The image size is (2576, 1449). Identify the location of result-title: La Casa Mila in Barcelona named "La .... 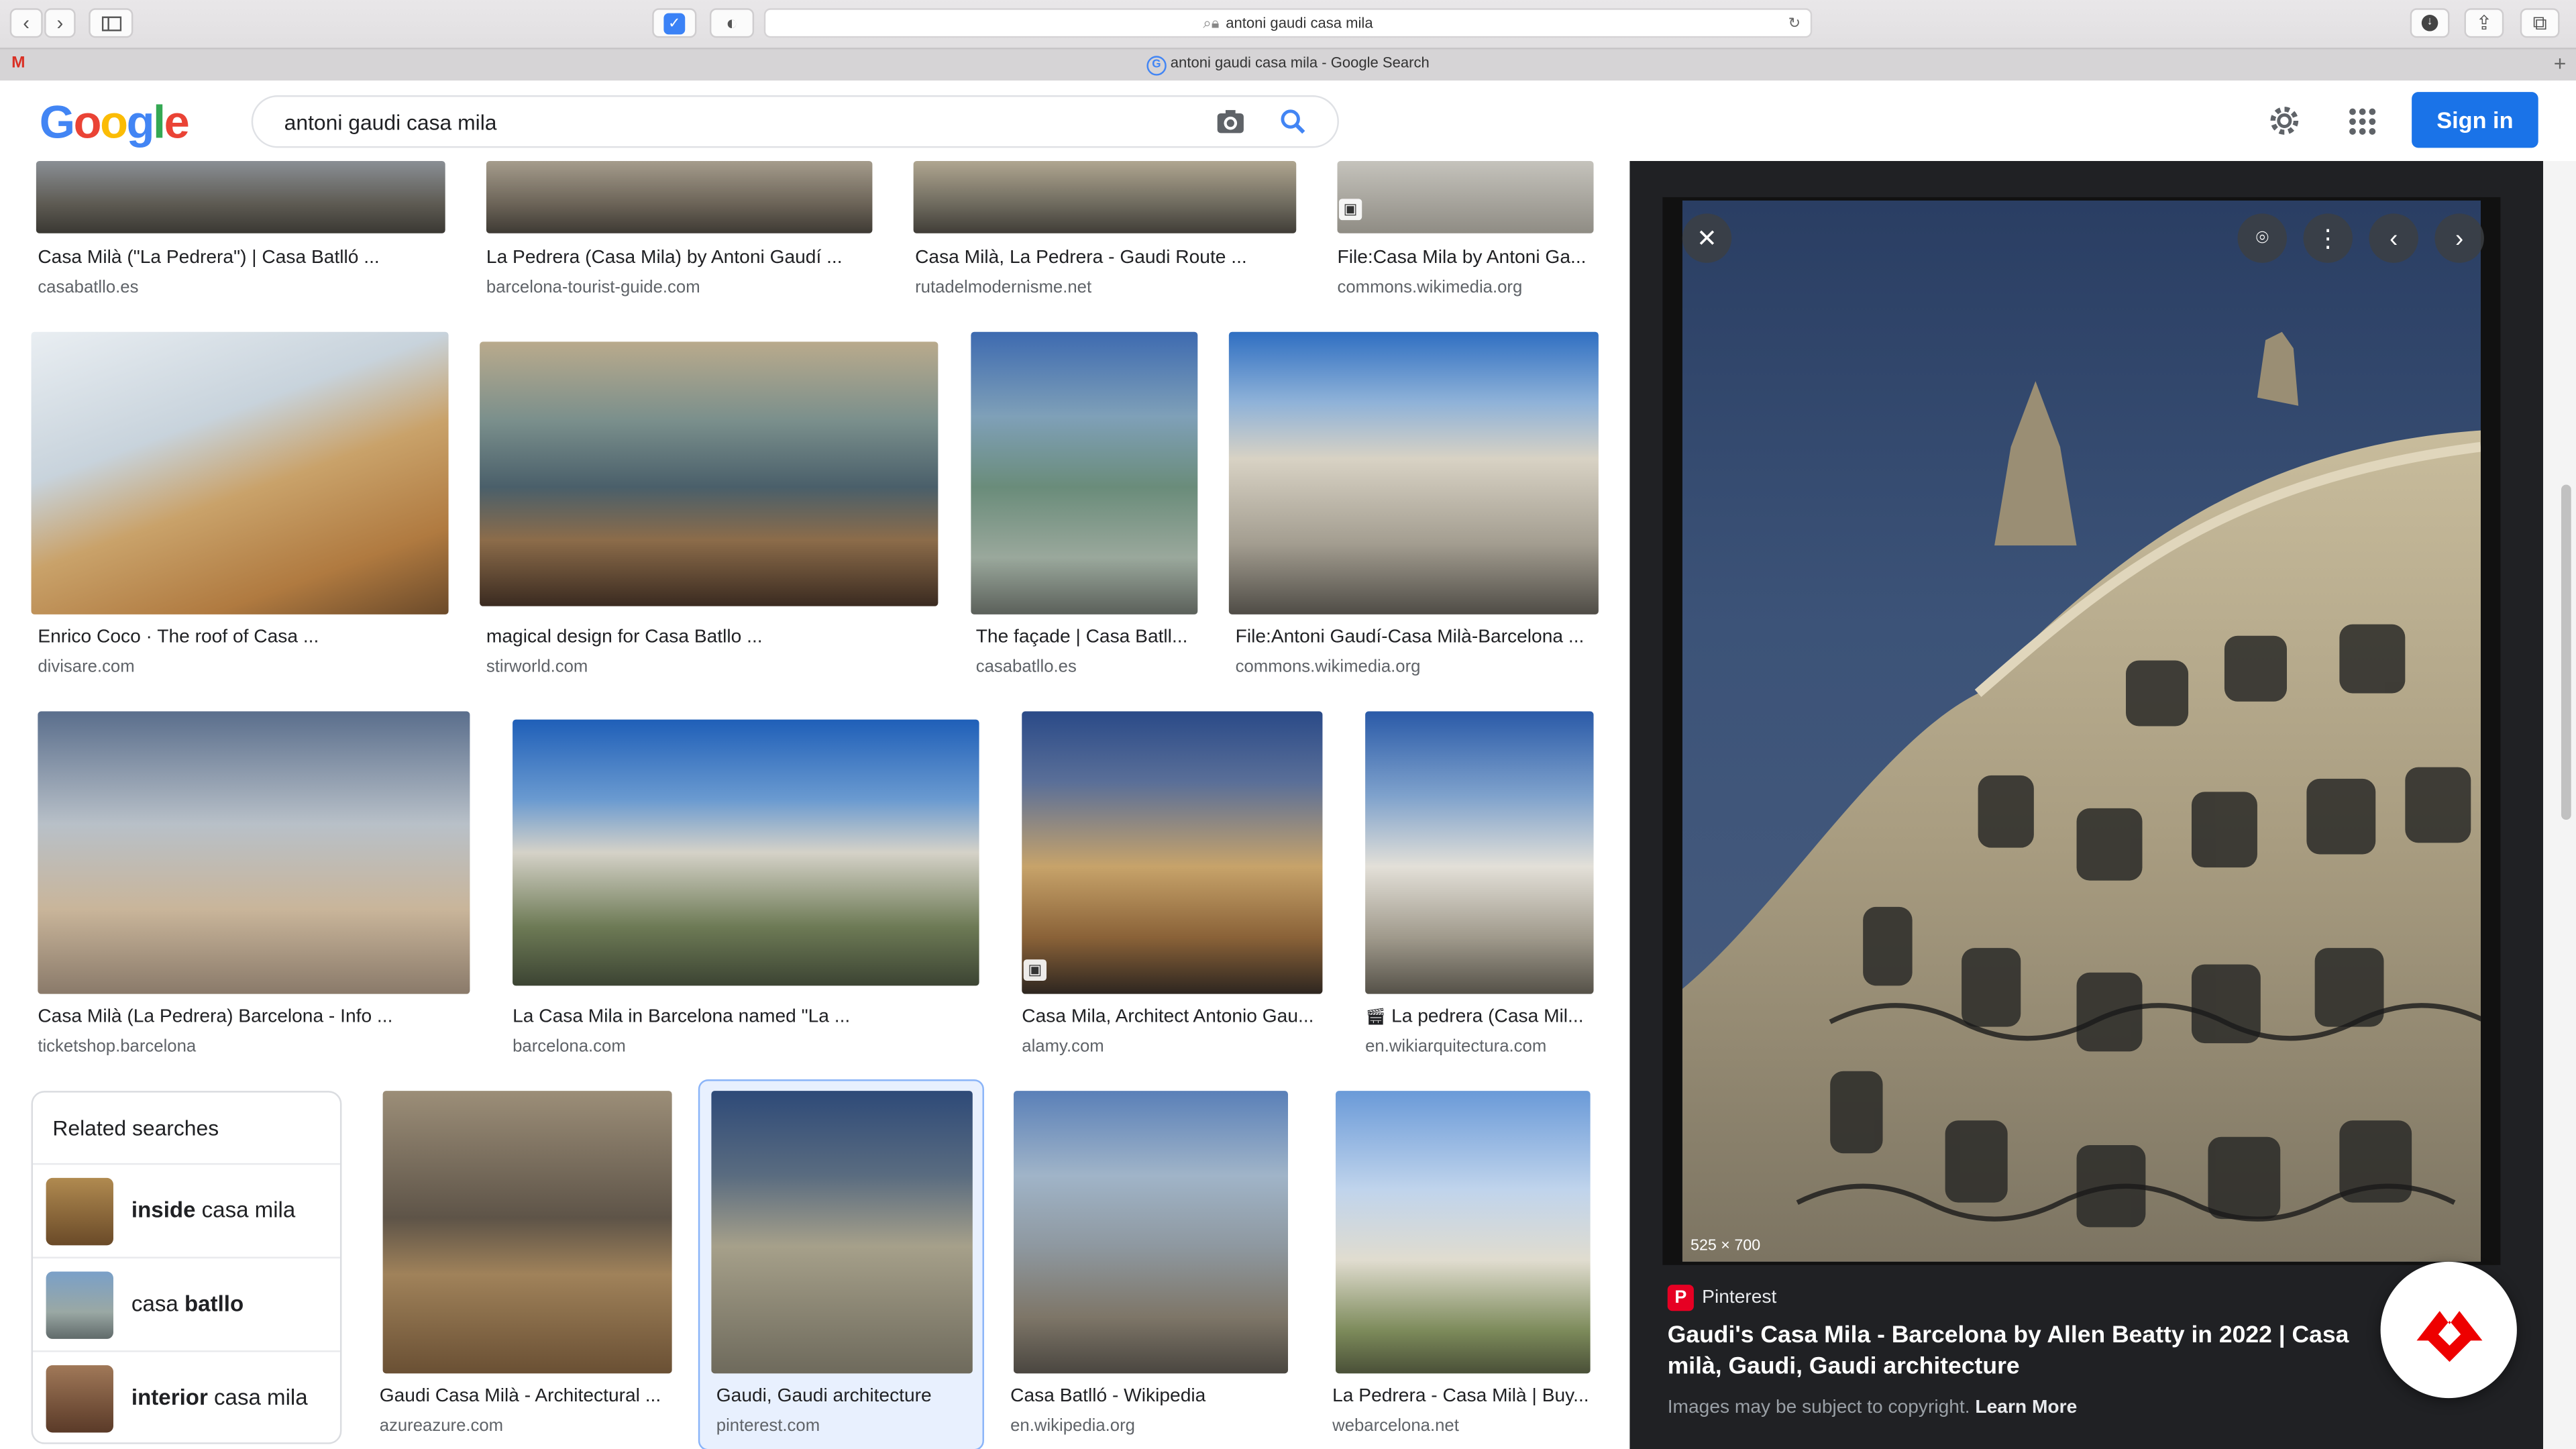
(710, 1016).